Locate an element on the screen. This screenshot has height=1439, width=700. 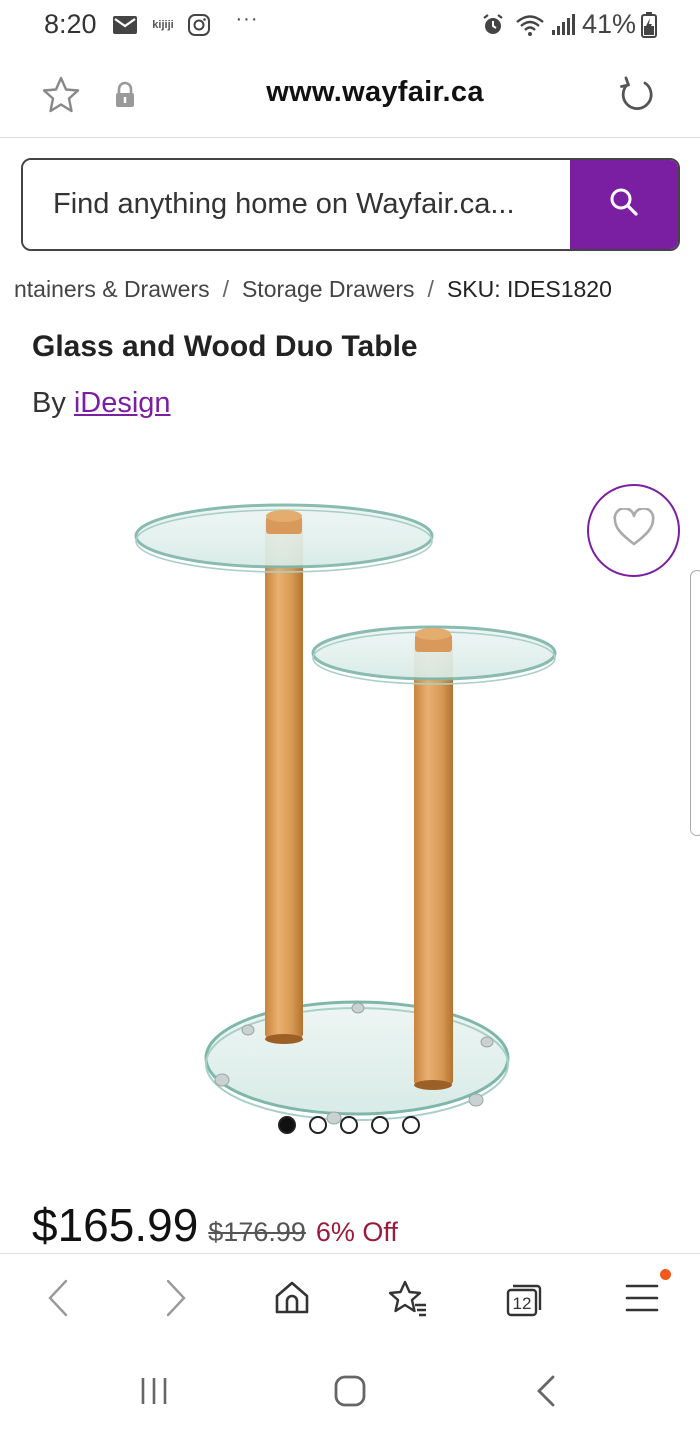
favorite-button is located at coordinates (633, 530).